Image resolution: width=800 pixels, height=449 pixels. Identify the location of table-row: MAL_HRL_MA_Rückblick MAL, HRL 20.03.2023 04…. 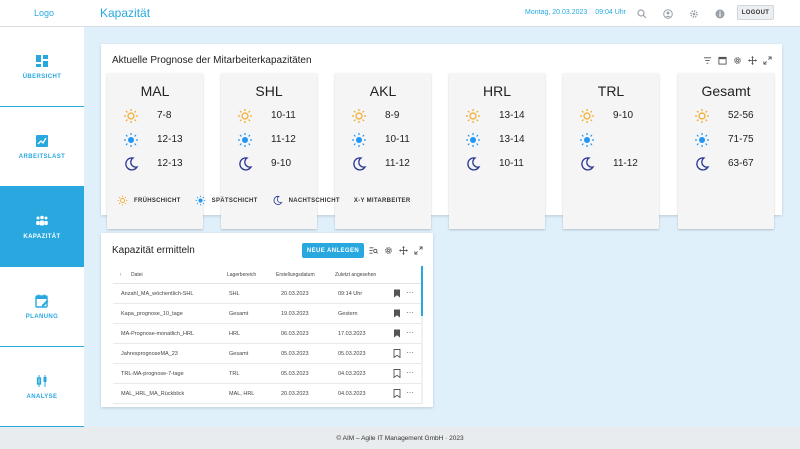
(267, 394).